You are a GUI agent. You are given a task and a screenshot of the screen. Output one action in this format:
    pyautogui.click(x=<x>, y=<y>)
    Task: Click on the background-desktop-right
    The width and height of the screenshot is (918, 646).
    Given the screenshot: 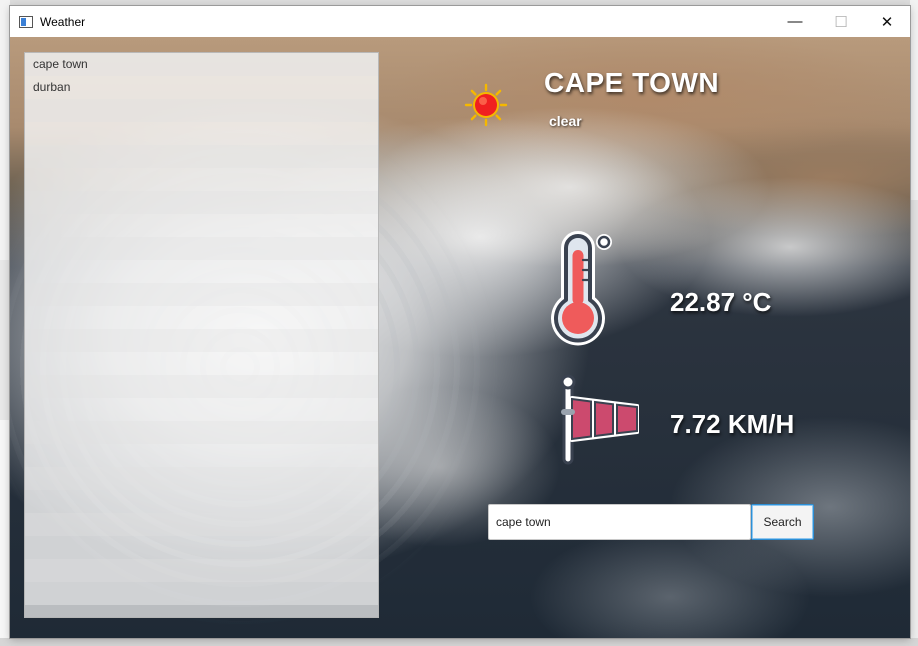 What is the action you would take?
    pyautogui.click(x=914, y=323)
    